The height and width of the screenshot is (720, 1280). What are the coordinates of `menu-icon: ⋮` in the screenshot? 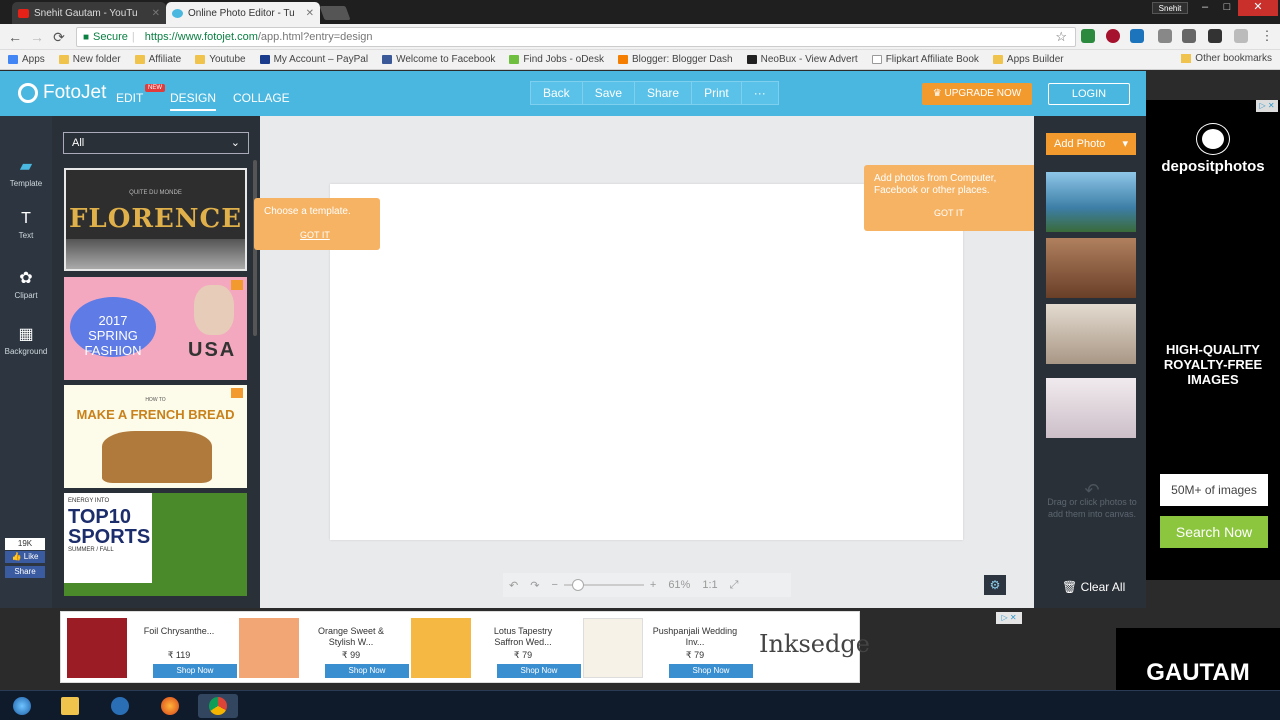 It's located at (1267, 36).